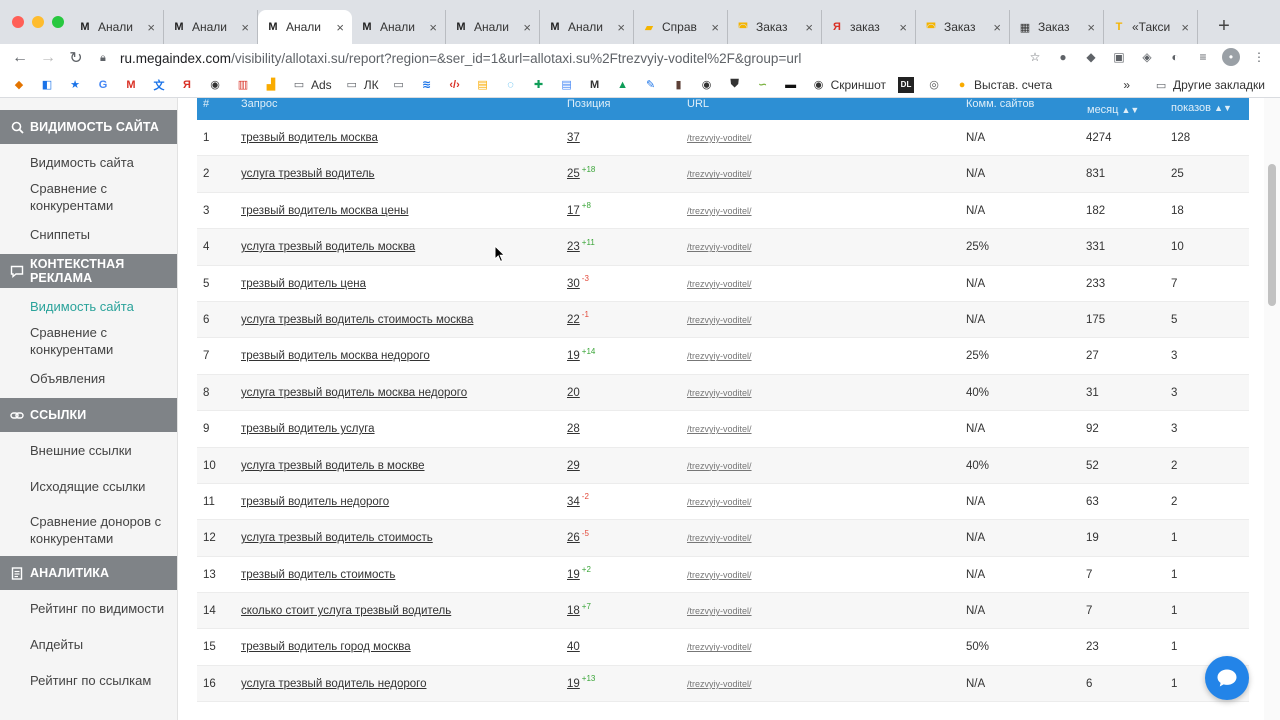 Image resolution: width=1280 pixels, height=720 pixels. I want to click on query-link: трезвый водитель цена, so click(303, 284).